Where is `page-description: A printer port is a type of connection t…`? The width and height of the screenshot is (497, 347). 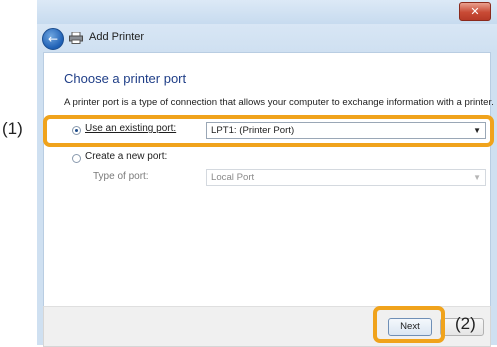 page-description: A printer port is a type of connection t… is located at coordinates (279, 102).